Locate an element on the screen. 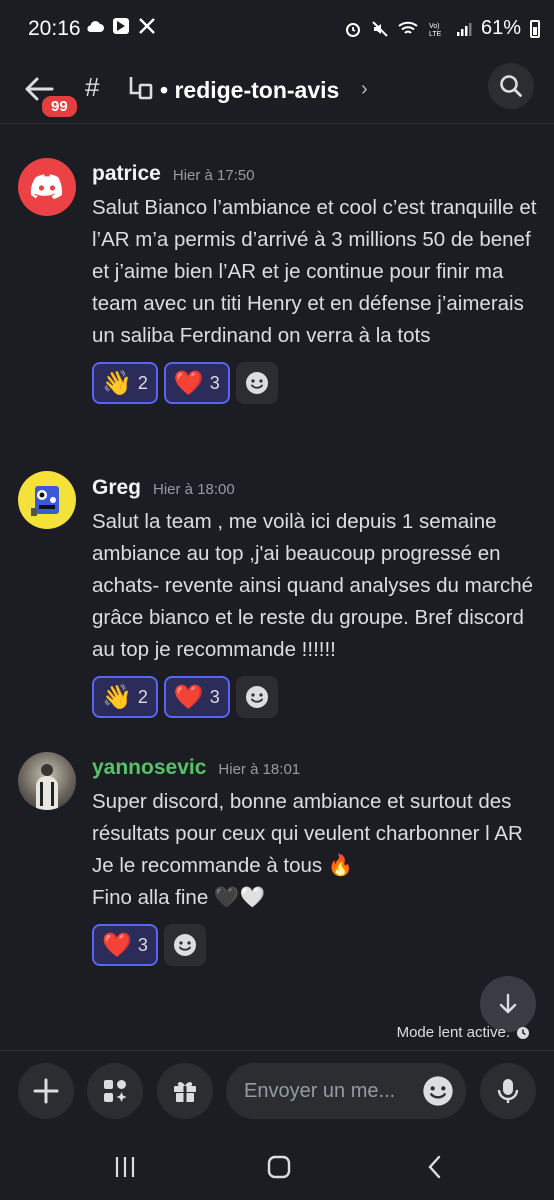 The width and height of the screenshot is (554, 1200). arrow-down-icon is located at coordinates (508, 1003).